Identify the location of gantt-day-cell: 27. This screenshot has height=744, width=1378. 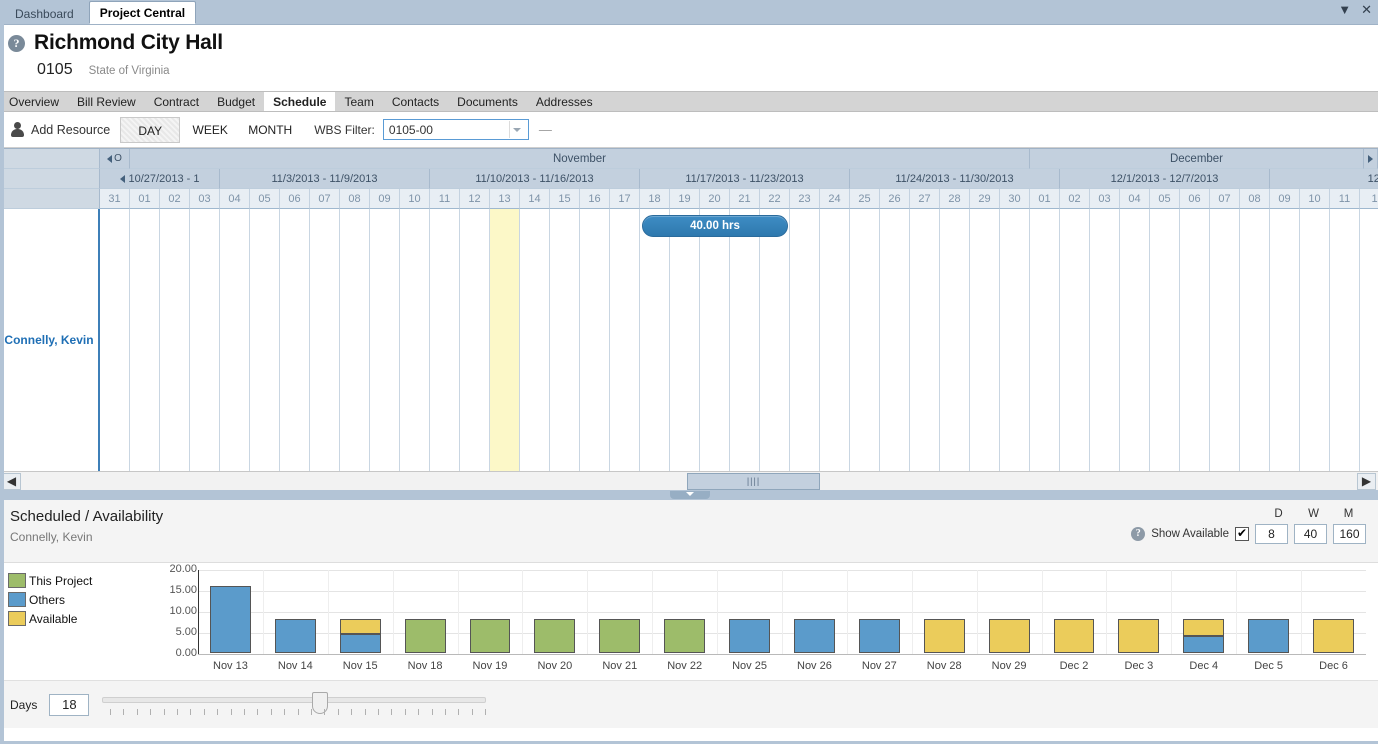
(925, 199).